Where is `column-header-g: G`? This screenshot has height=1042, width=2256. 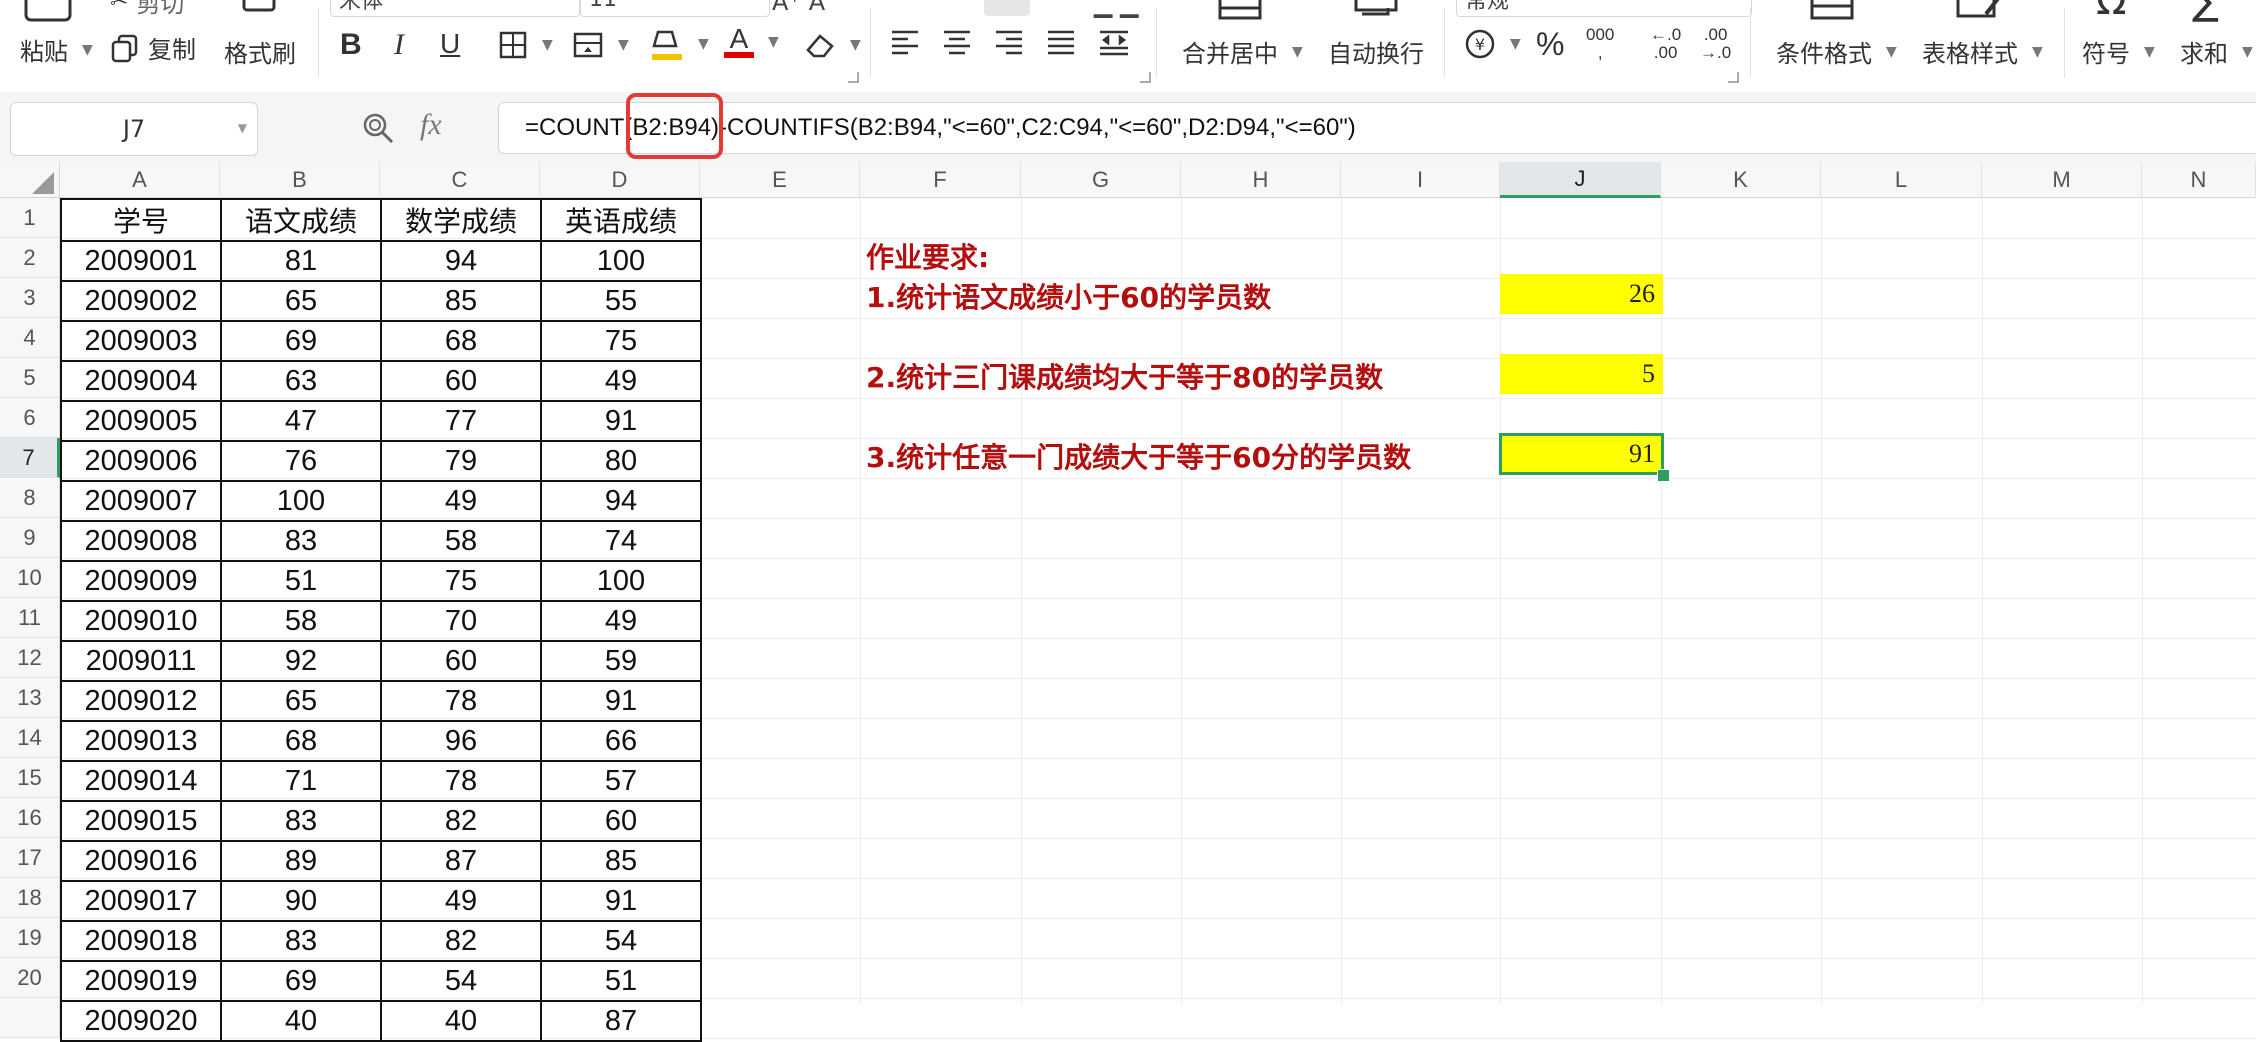 column-header-g: G is located at coordinates (1101, 180).